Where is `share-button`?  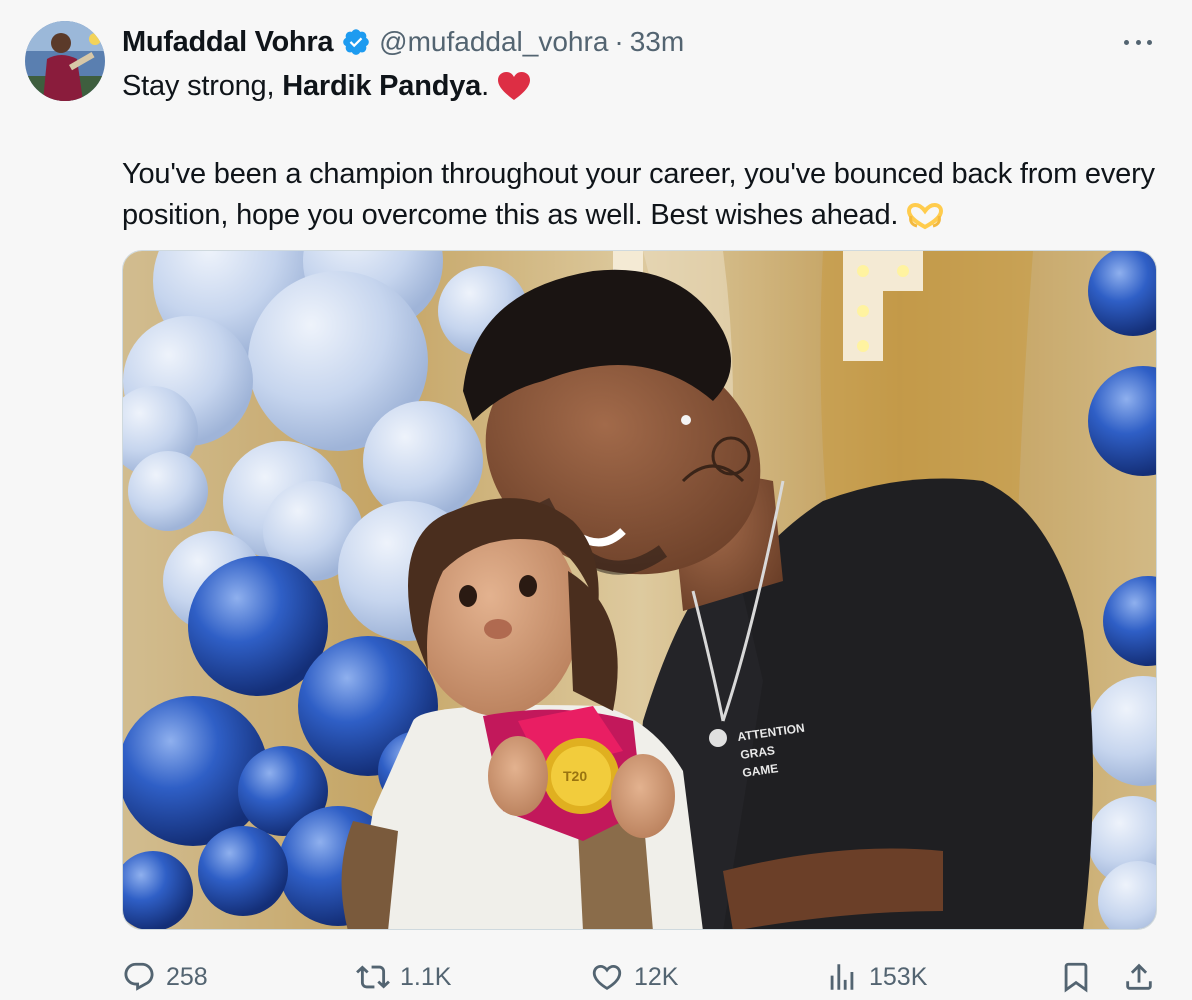
share-button is located at coordinates (1139, 977).